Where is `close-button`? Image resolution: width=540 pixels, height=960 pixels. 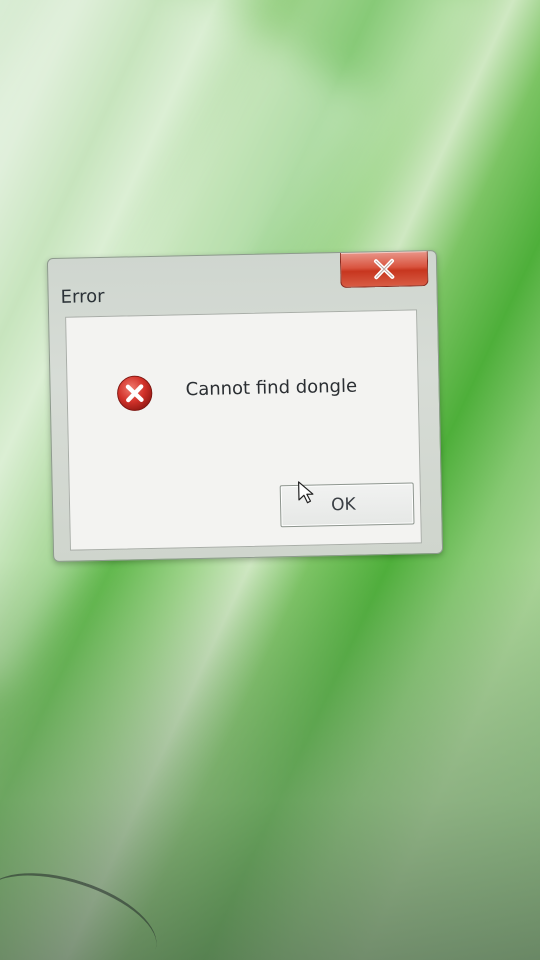
close-button is located at coordinates (384, 269).